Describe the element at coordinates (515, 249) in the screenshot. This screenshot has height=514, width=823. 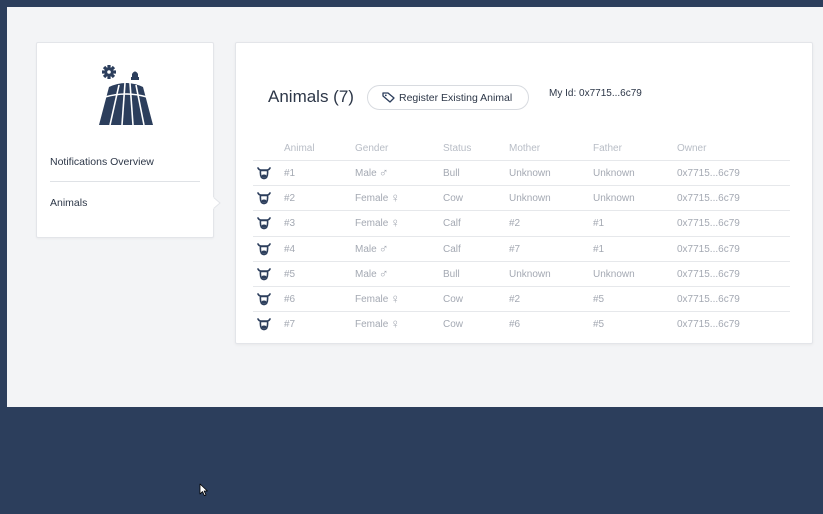
I see `cell-mother: #7` at that location.